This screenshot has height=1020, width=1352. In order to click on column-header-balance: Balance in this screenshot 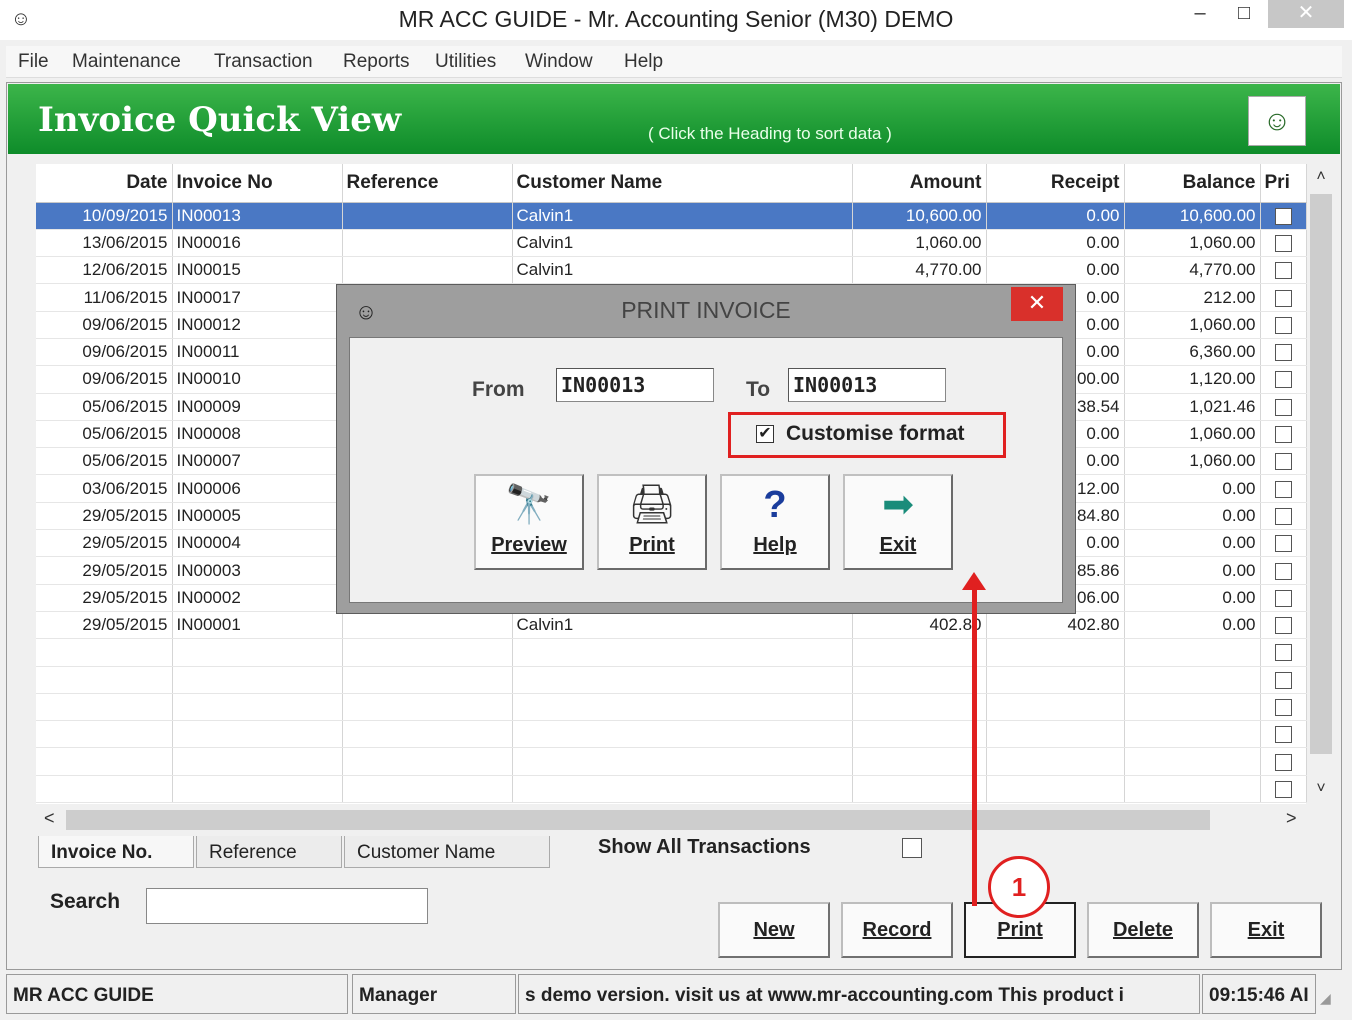, I will do `click(1192, 183)`.